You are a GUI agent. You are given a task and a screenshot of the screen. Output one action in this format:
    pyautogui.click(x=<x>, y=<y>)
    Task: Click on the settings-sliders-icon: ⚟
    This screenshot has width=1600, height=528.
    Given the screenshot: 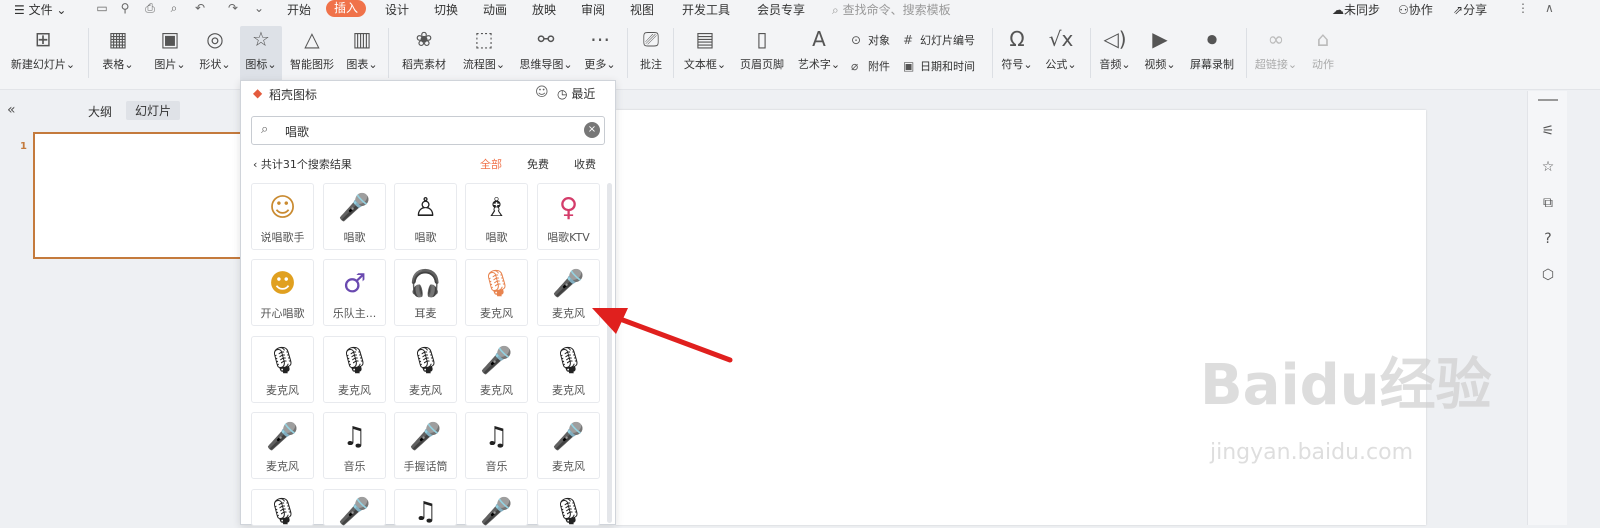 What is the action you would take?
    pyautogui.click(x=1548, y=131)
    